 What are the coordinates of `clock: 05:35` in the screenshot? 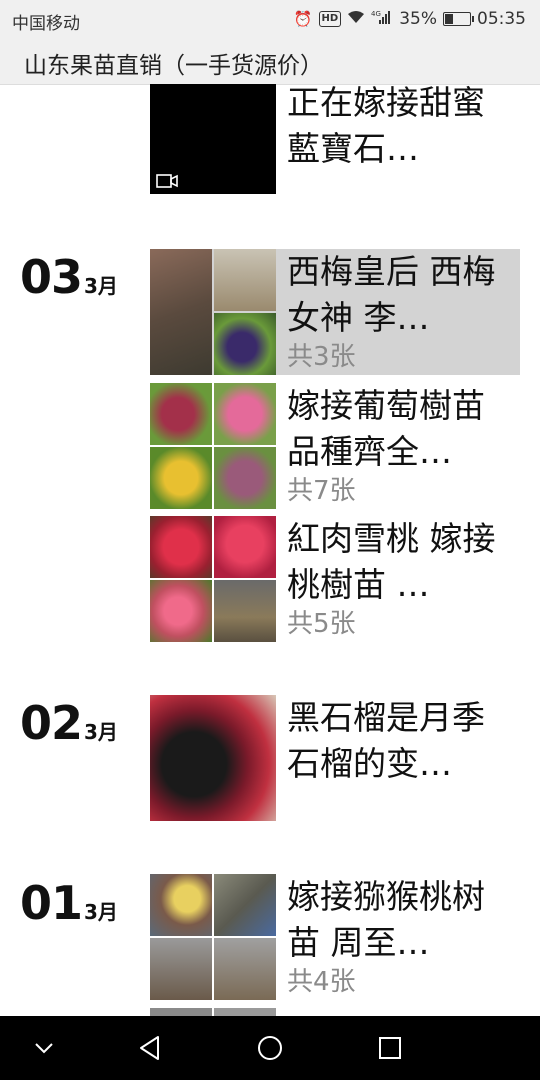 It's located at (501, 19).